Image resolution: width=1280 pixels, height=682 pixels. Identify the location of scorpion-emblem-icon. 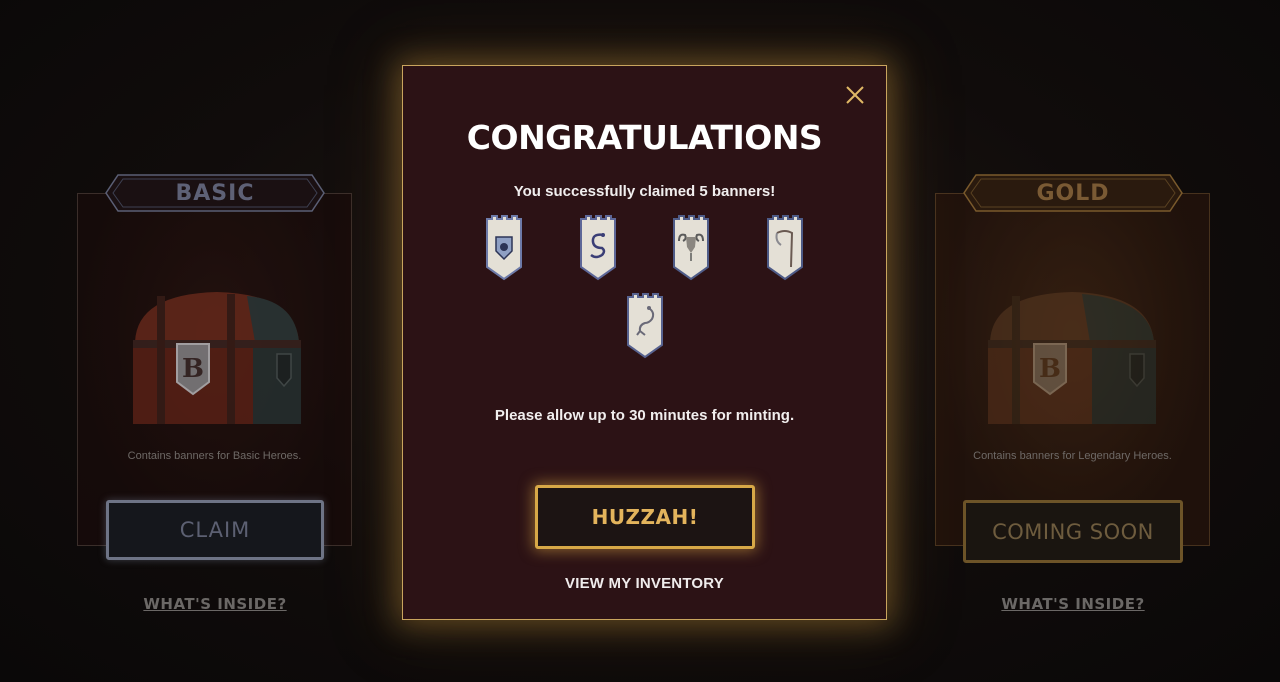
(645, 326).